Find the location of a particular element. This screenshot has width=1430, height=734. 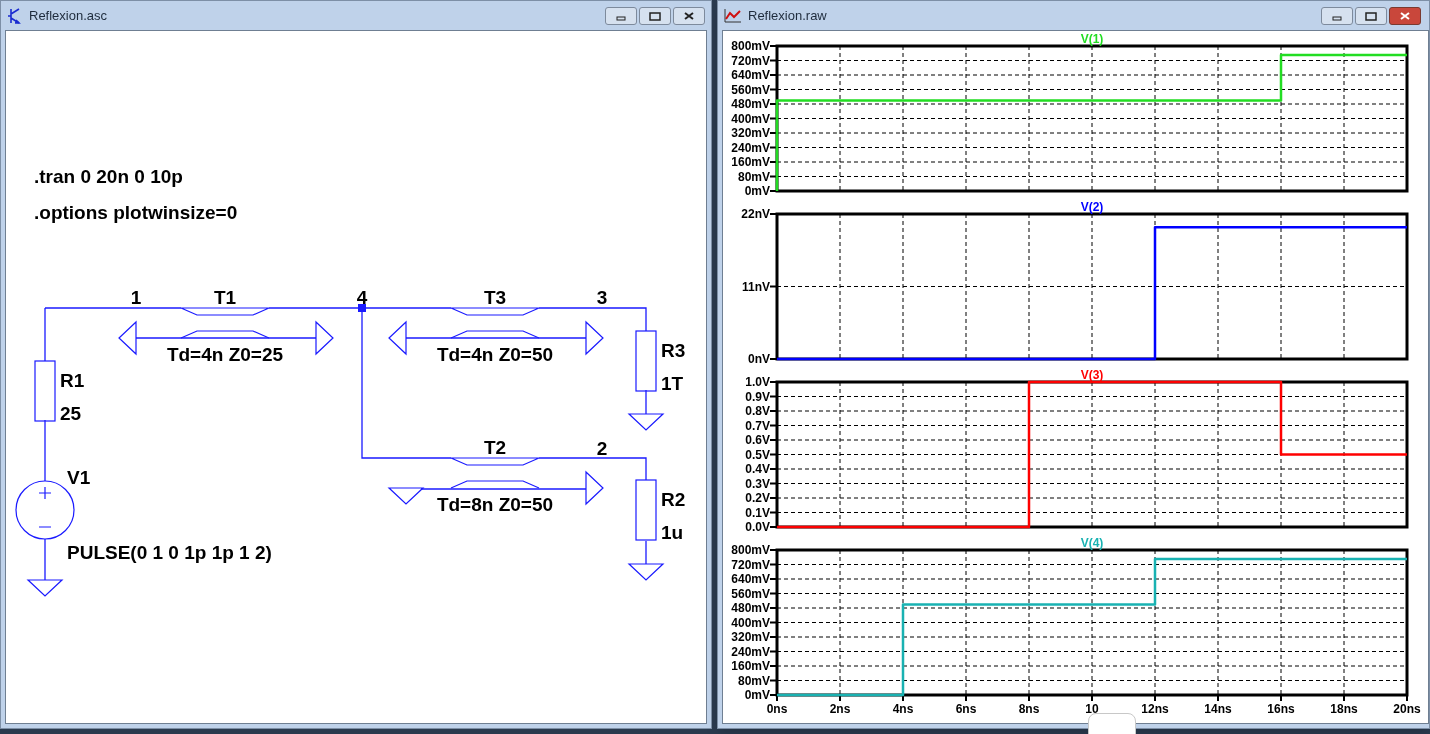

component-value: PULSE(0 1 0 1p 1p 1 2) is located at coordinates (169, 552).